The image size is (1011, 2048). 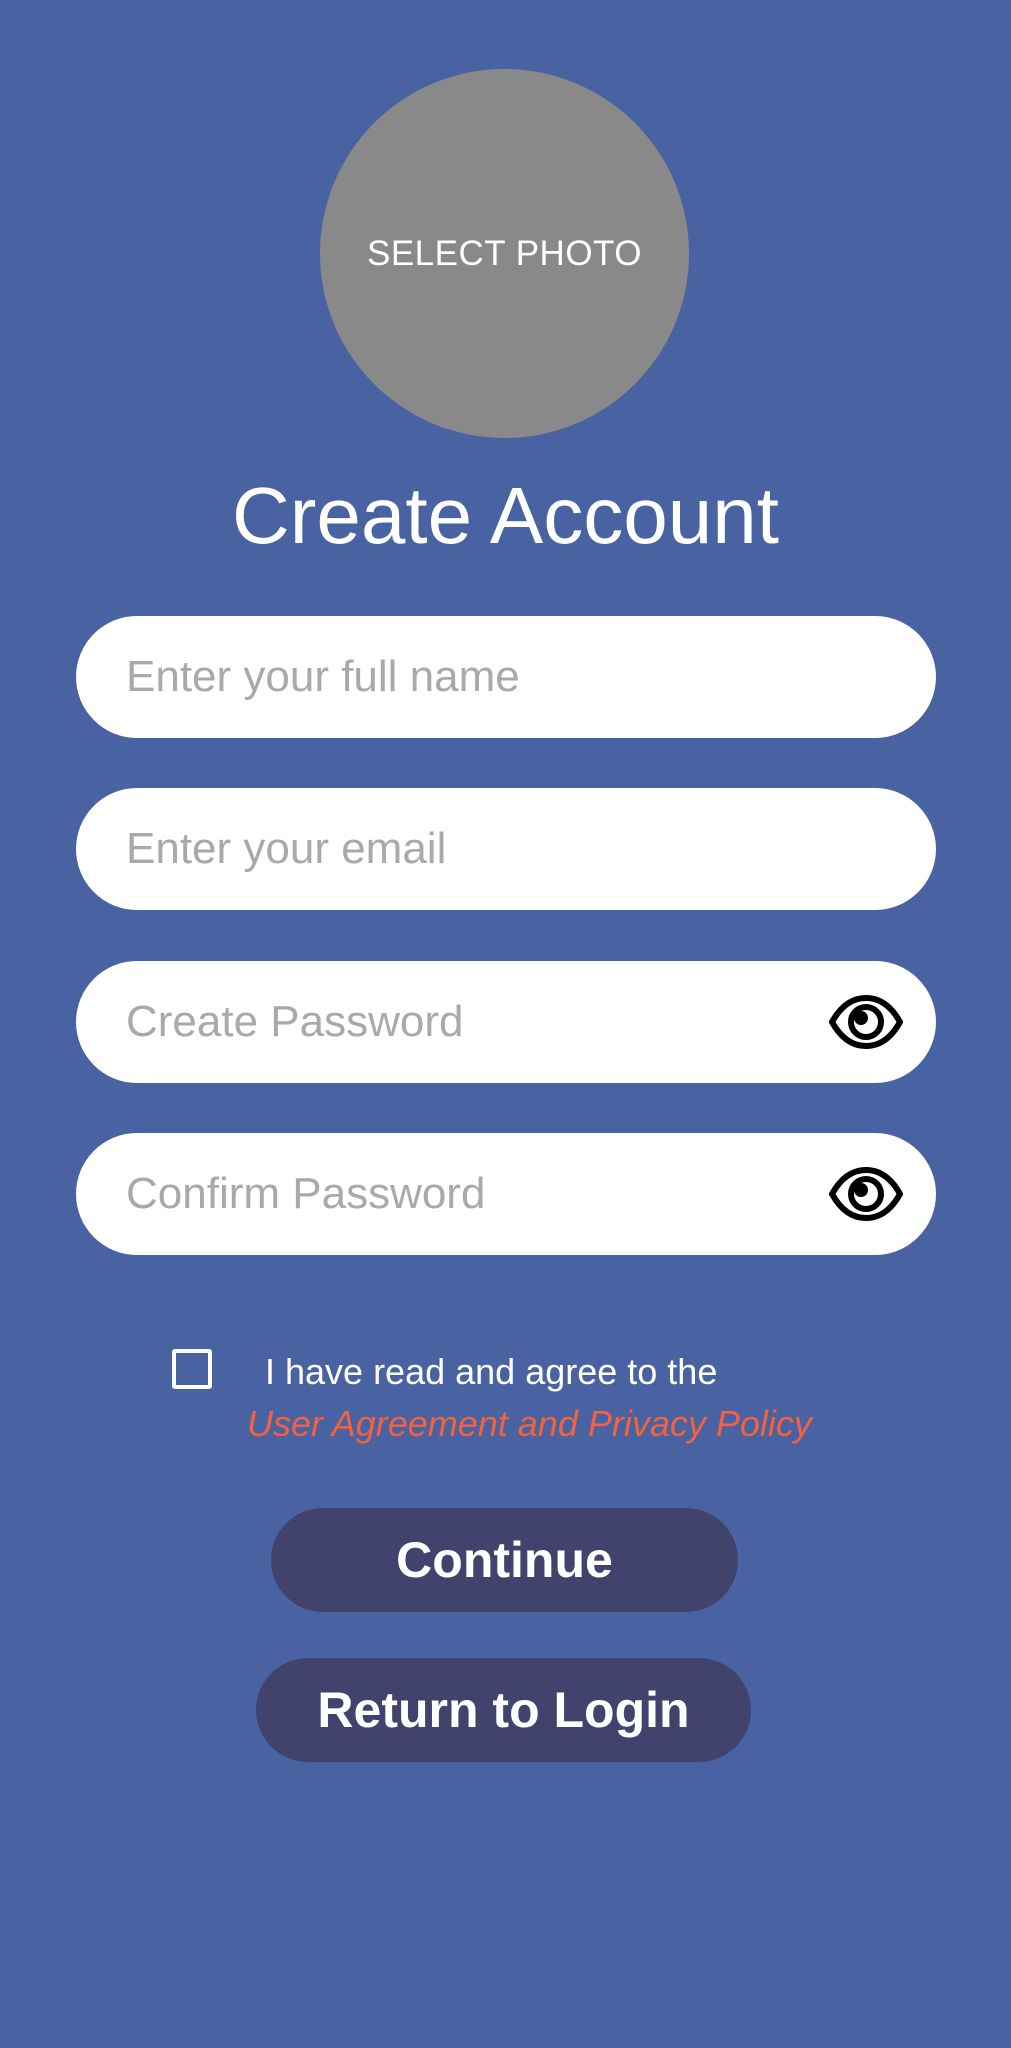 I want to click on email-field-container, so click(x=506, y=849).